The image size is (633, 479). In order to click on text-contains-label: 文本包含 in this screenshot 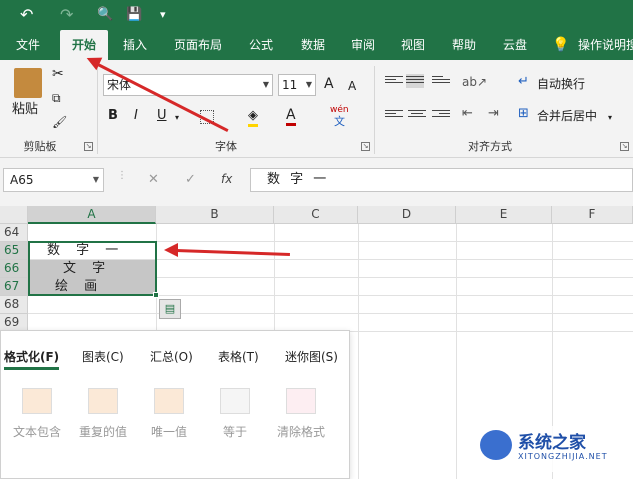, I will do `click(37, 431)`.